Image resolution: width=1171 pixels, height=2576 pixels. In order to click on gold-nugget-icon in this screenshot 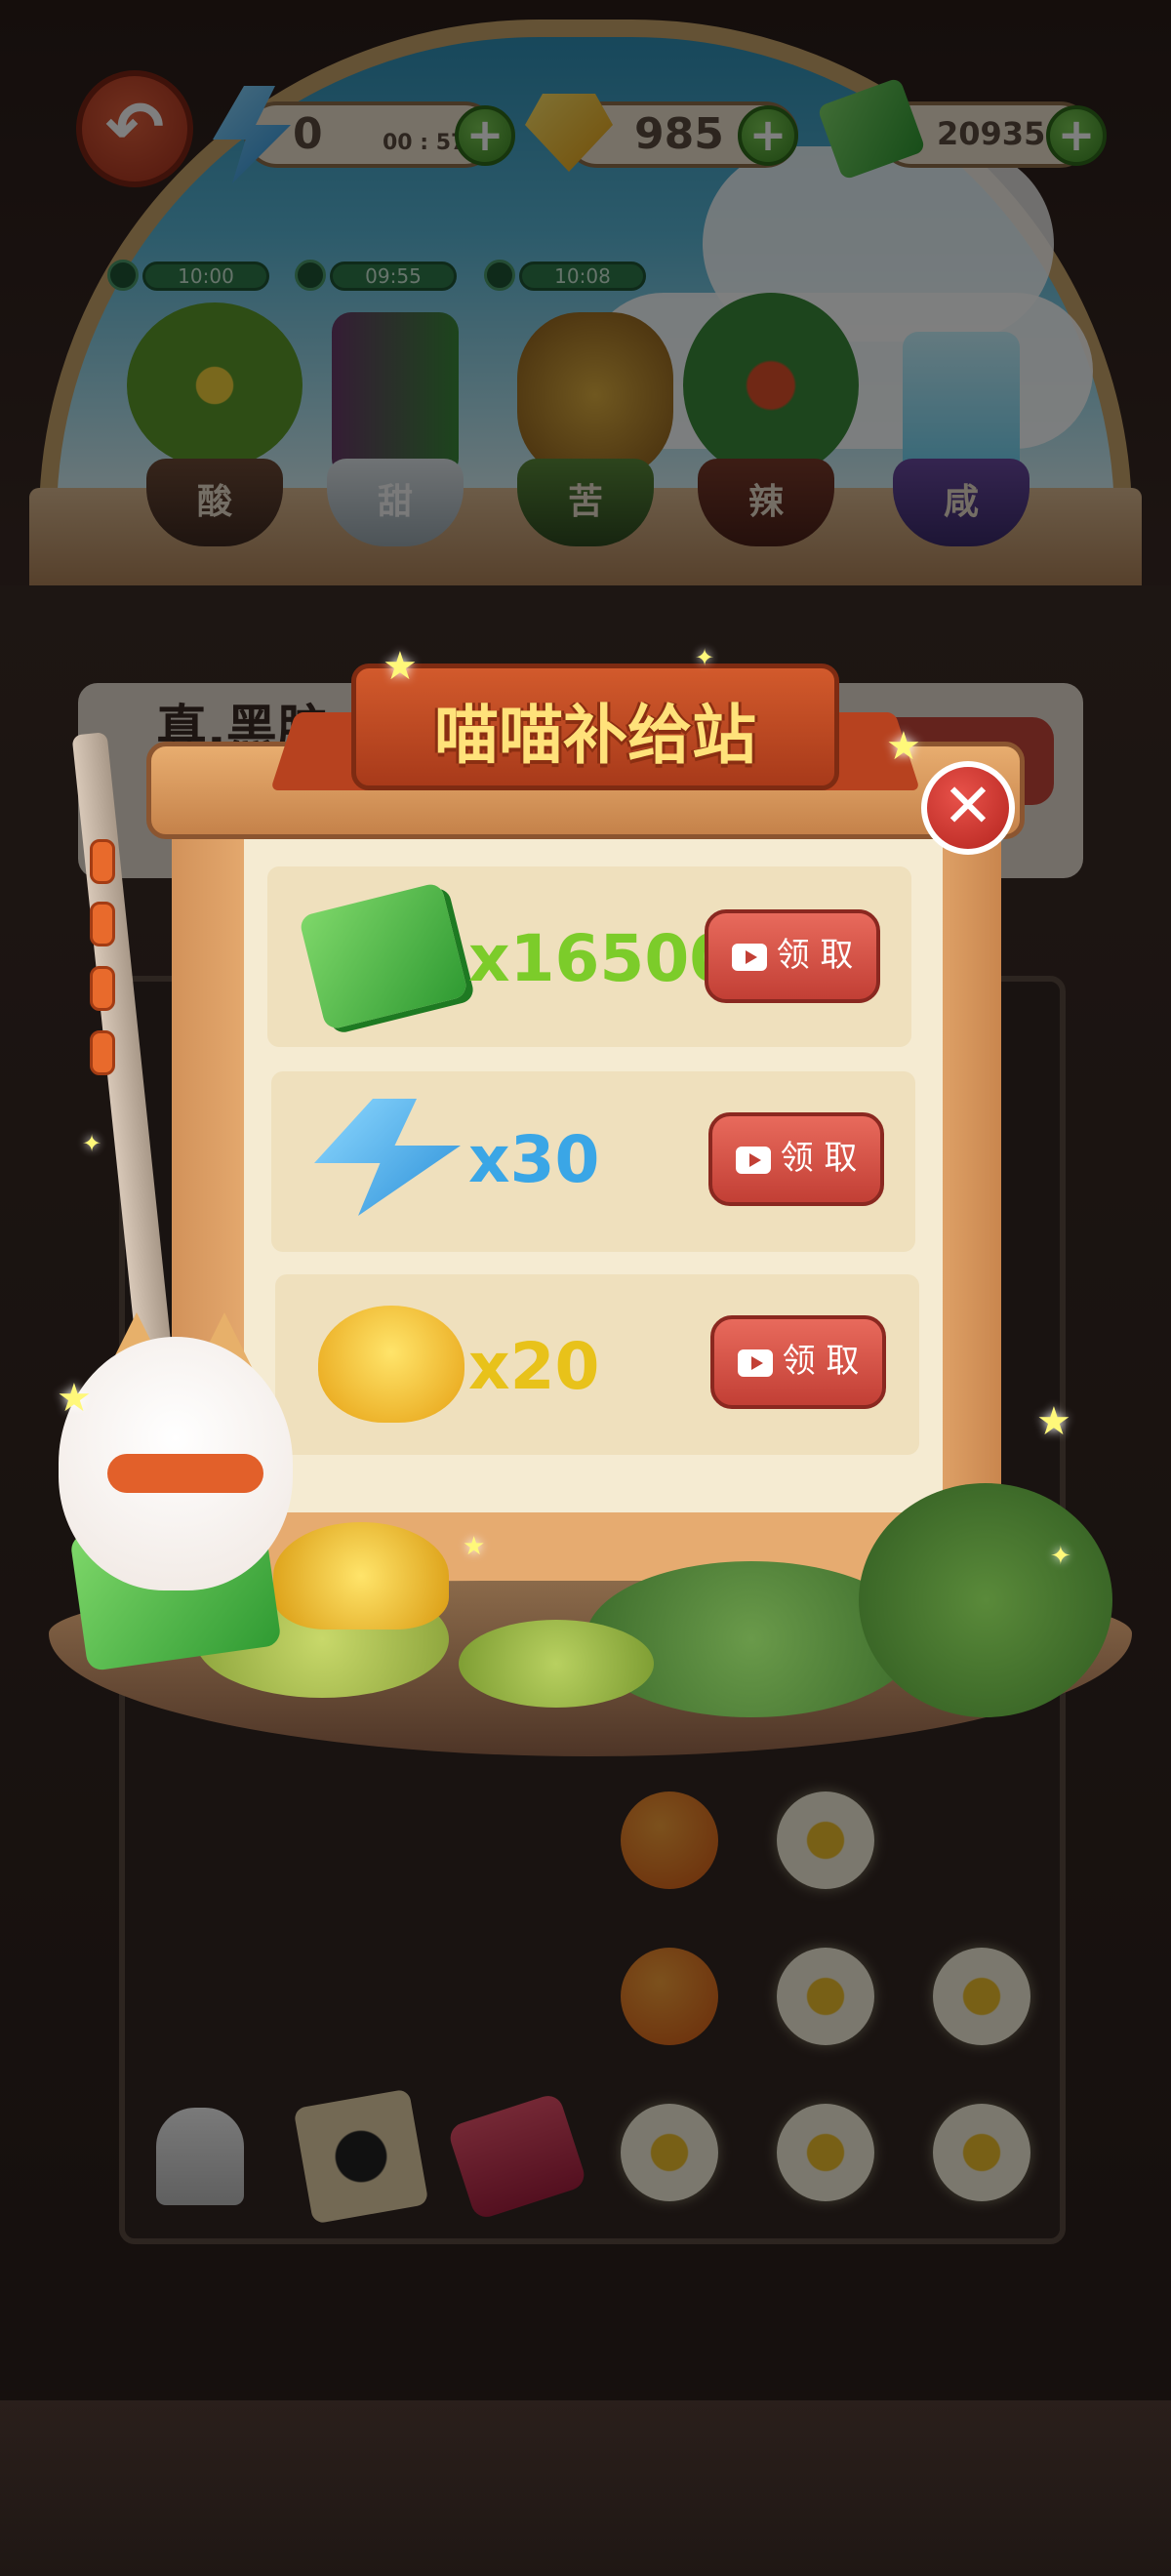, I will do `click(391, 1364)`.